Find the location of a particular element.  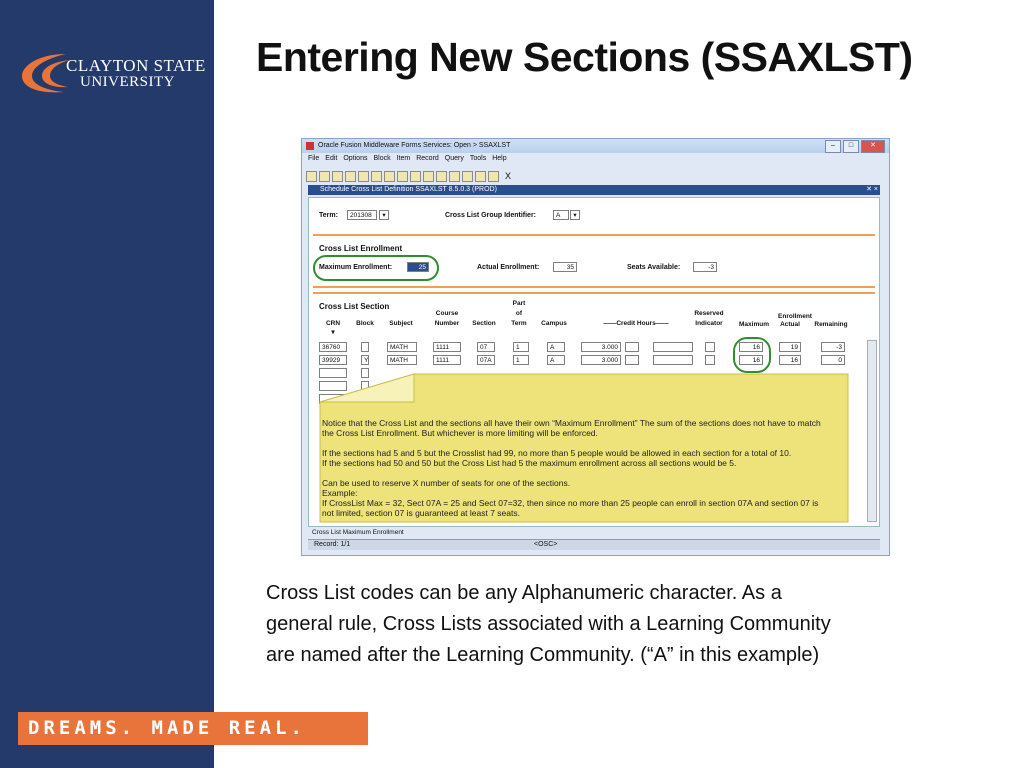

row1-block is located at coordinates (365, 347).